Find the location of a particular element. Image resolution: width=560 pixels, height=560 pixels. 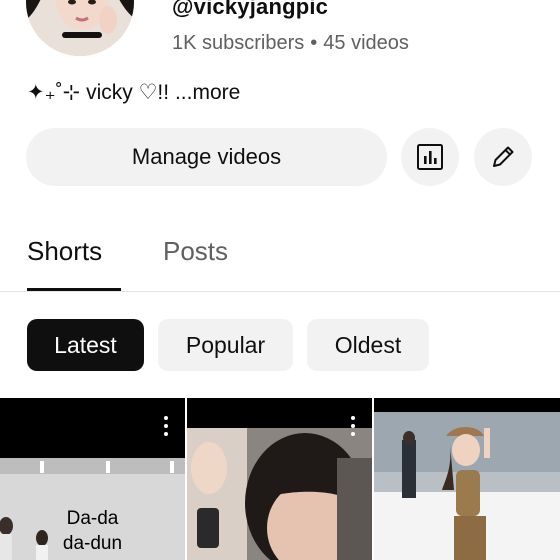

pencil-icon is located at coordinates (503, 156).